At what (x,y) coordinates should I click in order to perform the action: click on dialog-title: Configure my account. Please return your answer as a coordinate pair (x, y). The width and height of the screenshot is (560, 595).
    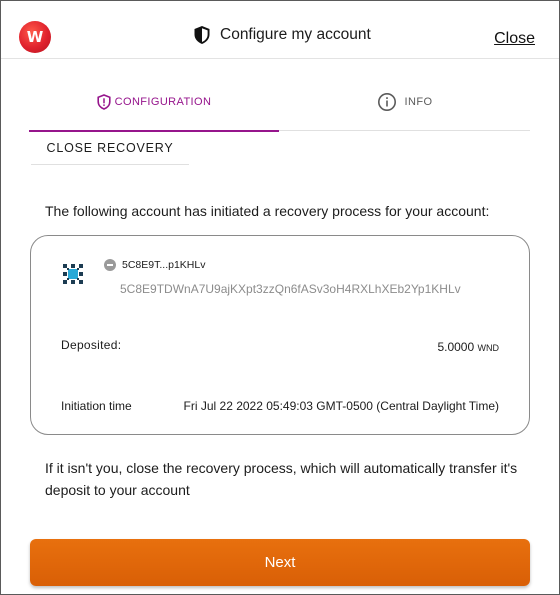
    Looking at the image, I should click on (295, 34).